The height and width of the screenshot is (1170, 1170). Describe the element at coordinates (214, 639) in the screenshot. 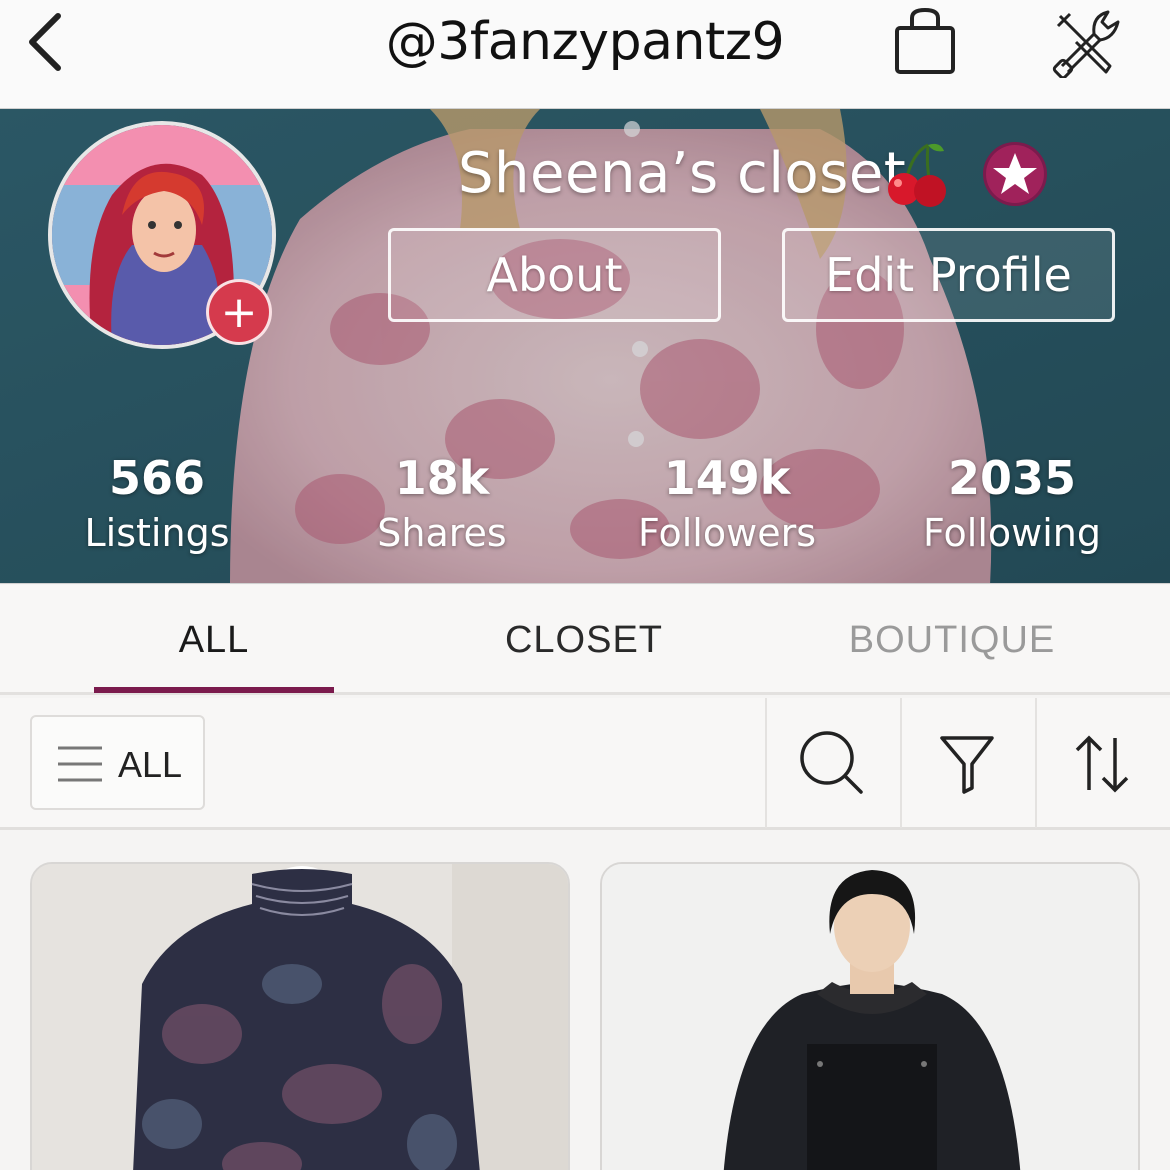

I see `tab-all: ALL` at that location.